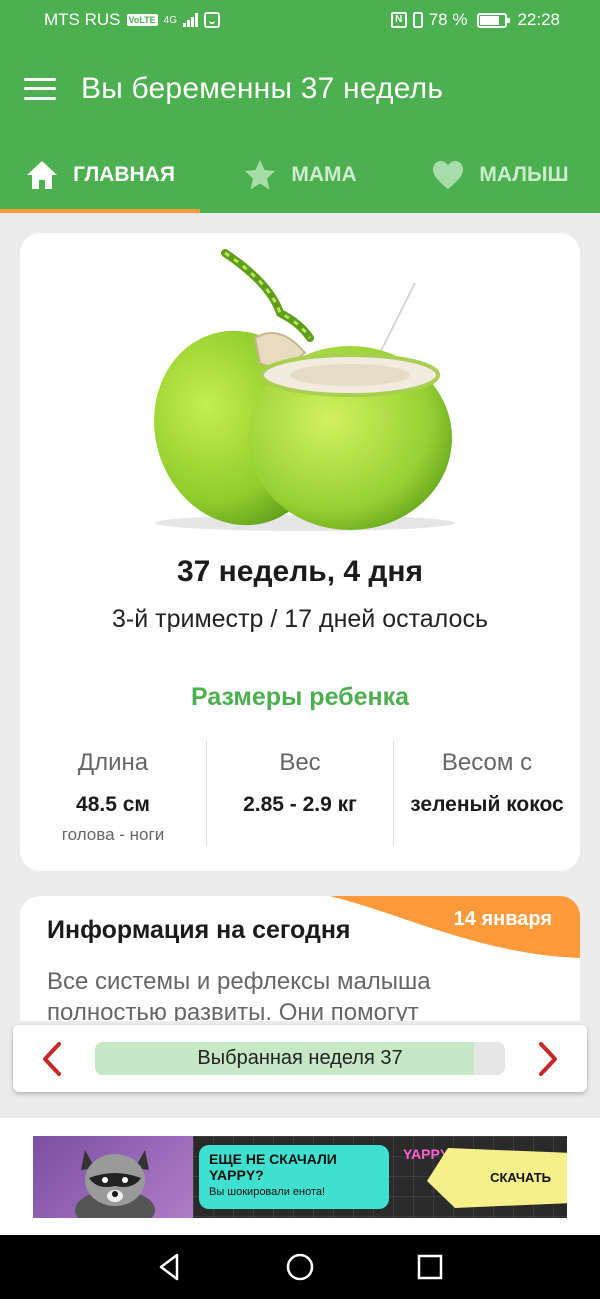 The width and height of the screenshot is (600, 1299). What do you see at coordinates (538, 19) in the screenshot?
I see `clock: 22:28` at bounding box center [538, 19].